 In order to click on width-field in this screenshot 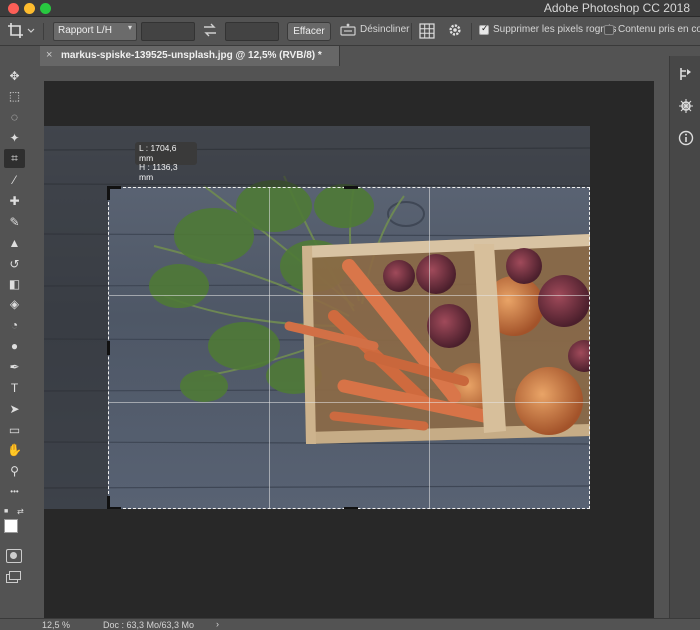, I will do `click(168, 31)`.